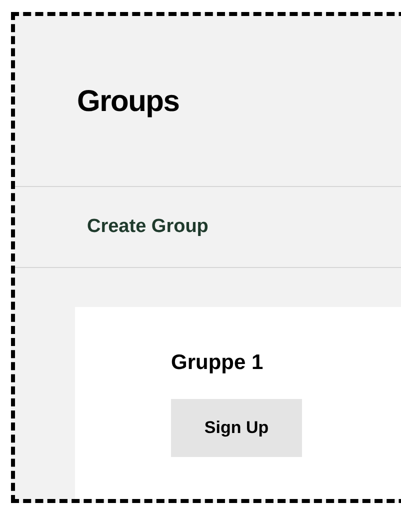  Describe the element at coordinates (236, 427) in the screenshot. I see `sign-up-button: Sign Up` at that location.